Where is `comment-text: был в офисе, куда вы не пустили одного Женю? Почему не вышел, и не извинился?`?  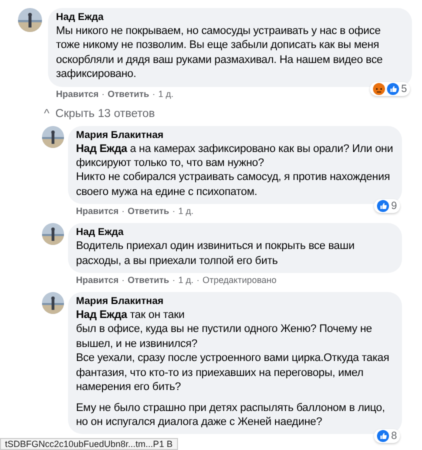
comment-text: был в офисе, куда вы не пустили одного Женю? Почему не вышел, и не извинился? is located at coordinates (225, 337).